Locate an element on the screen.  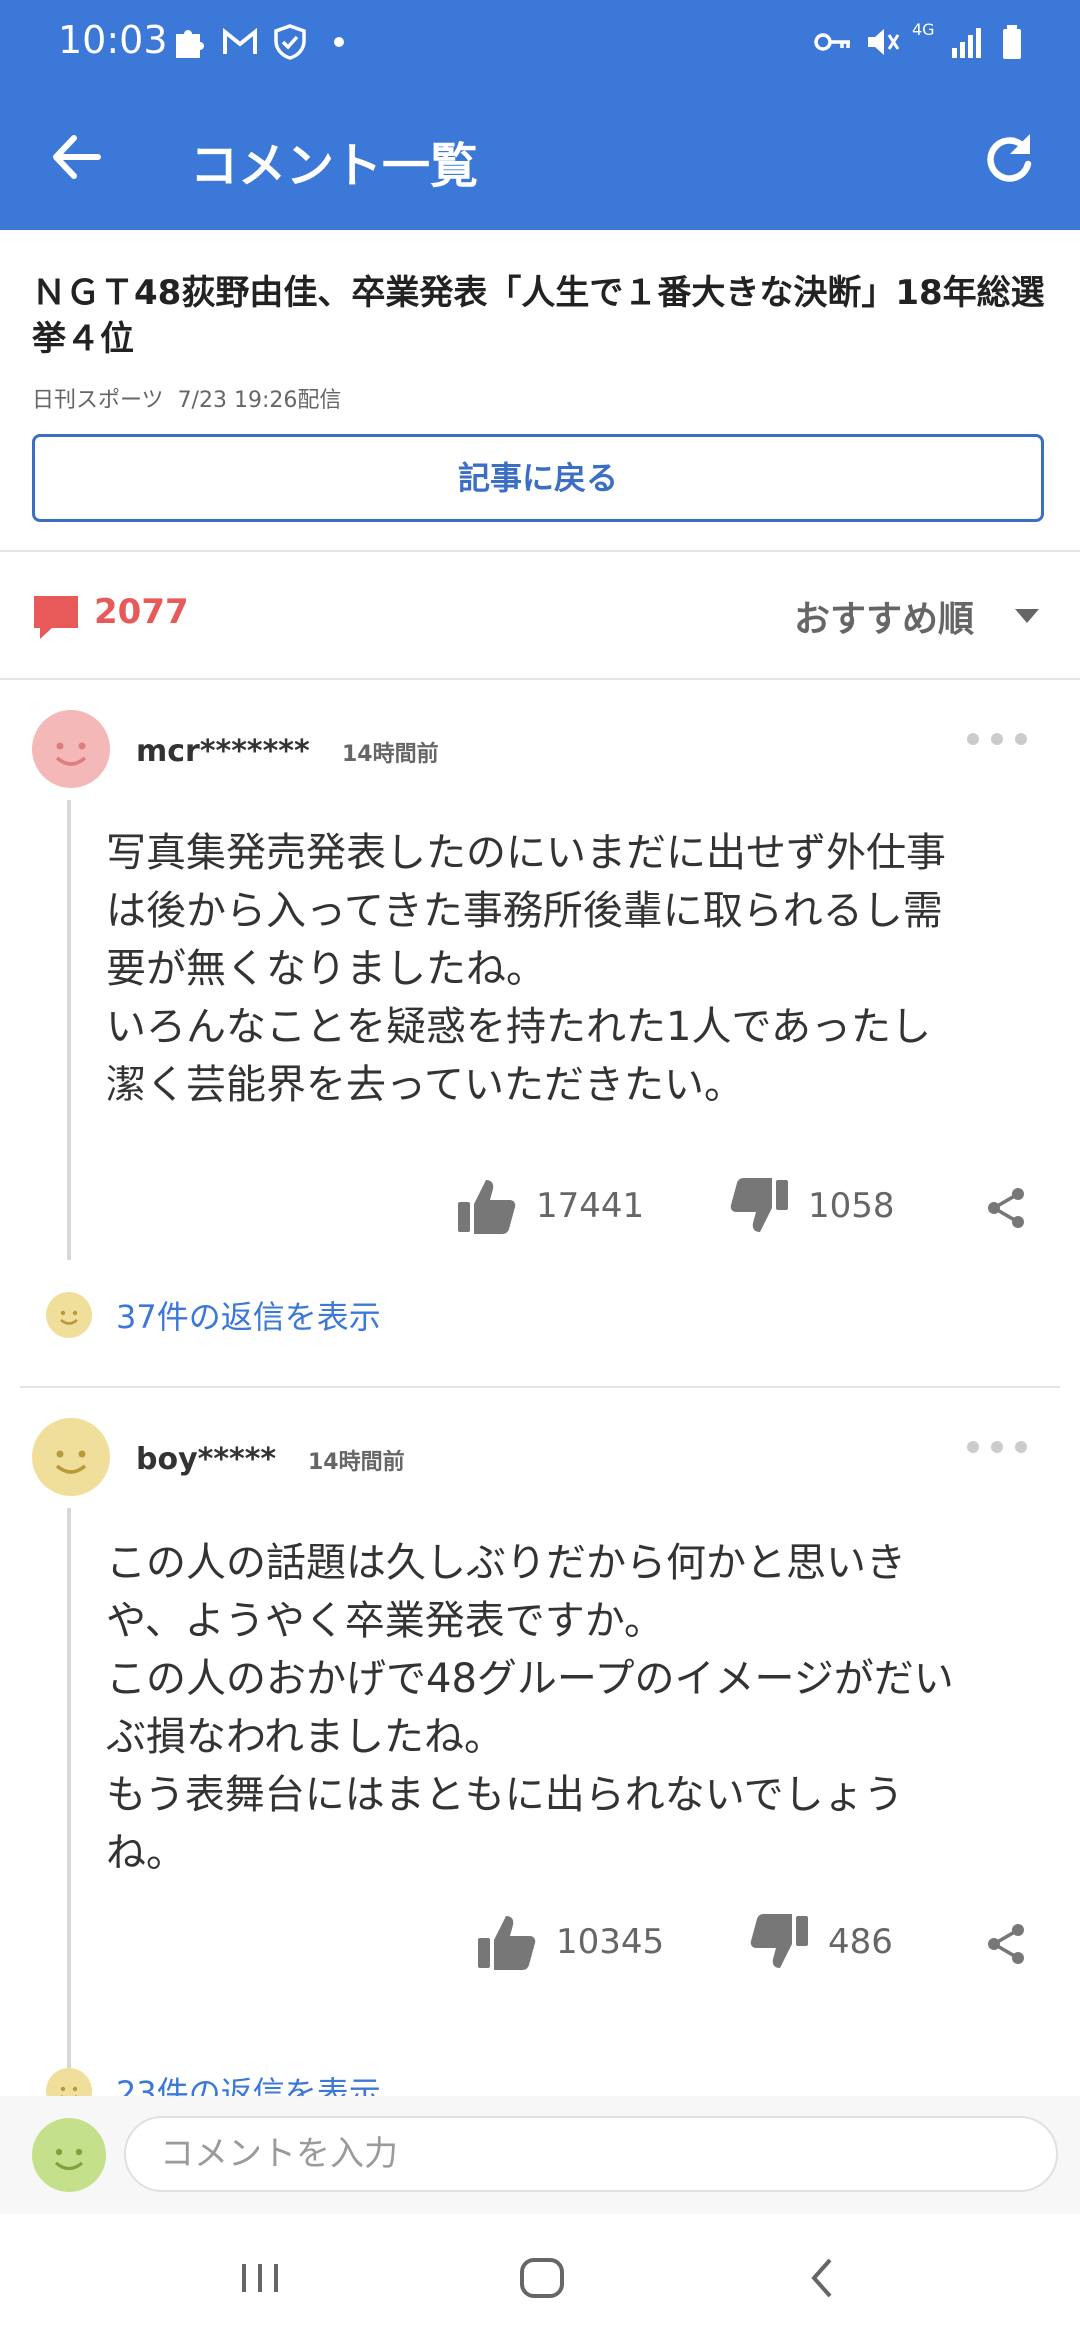
battery-icon is located at coordinates (1012, 42).